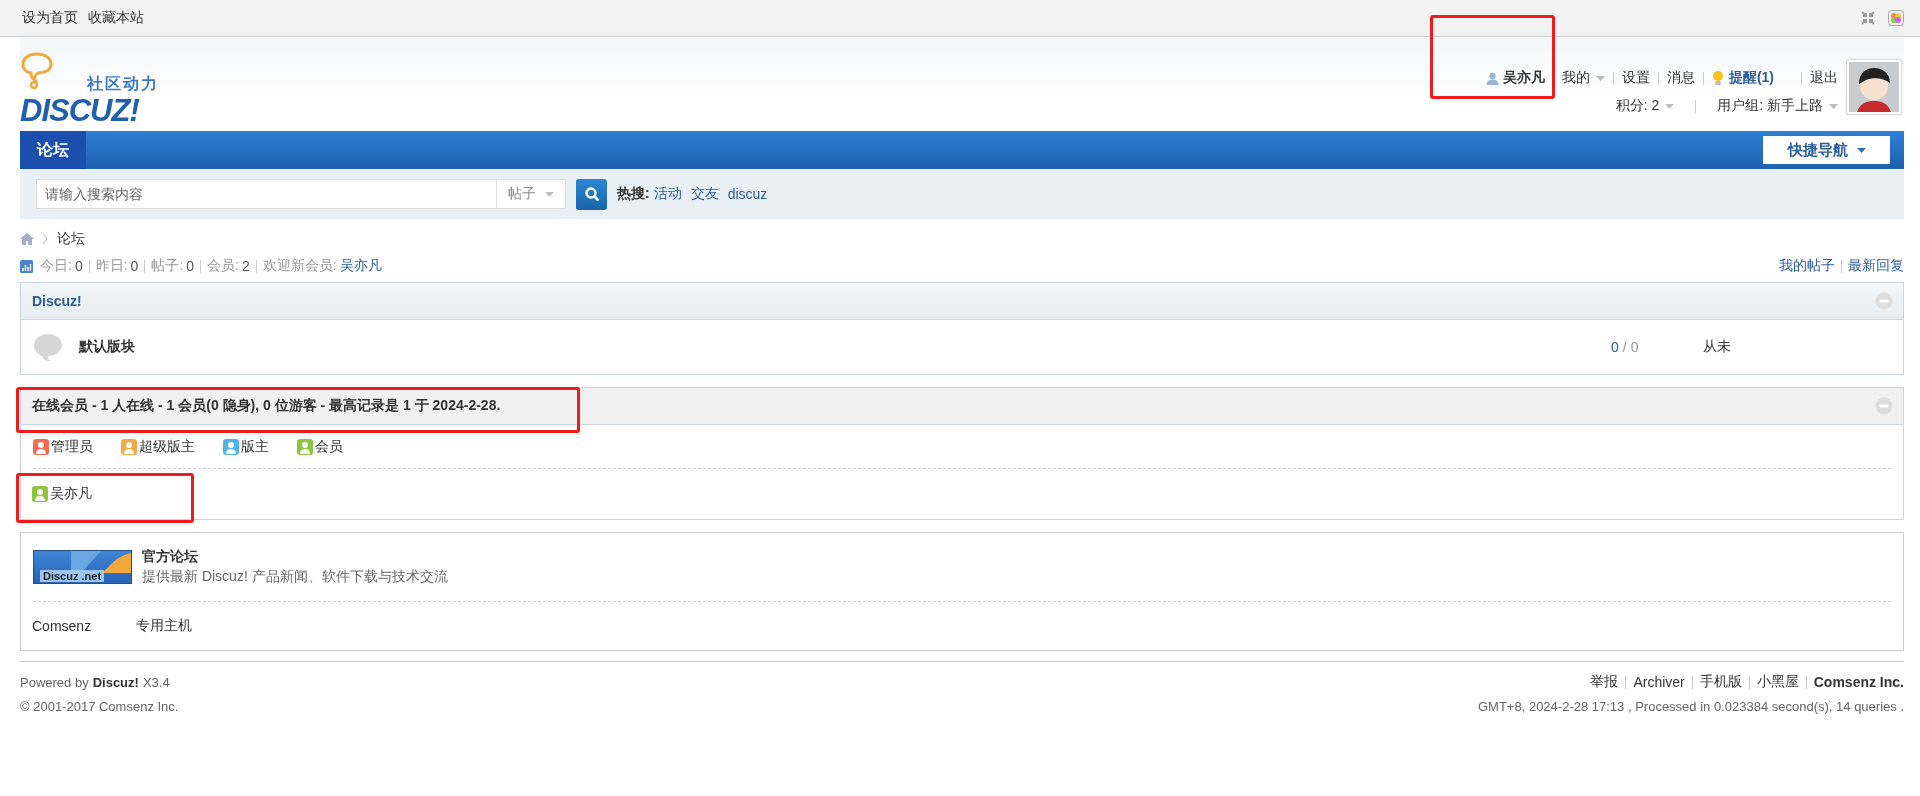 Image resolution: width=1920 pixels, height=796 pixels. What do you see at coordinates (299, 266) in the screenshot?
I see `welcome-label: 欢迎新会员:` at bounding box center [299, 266].